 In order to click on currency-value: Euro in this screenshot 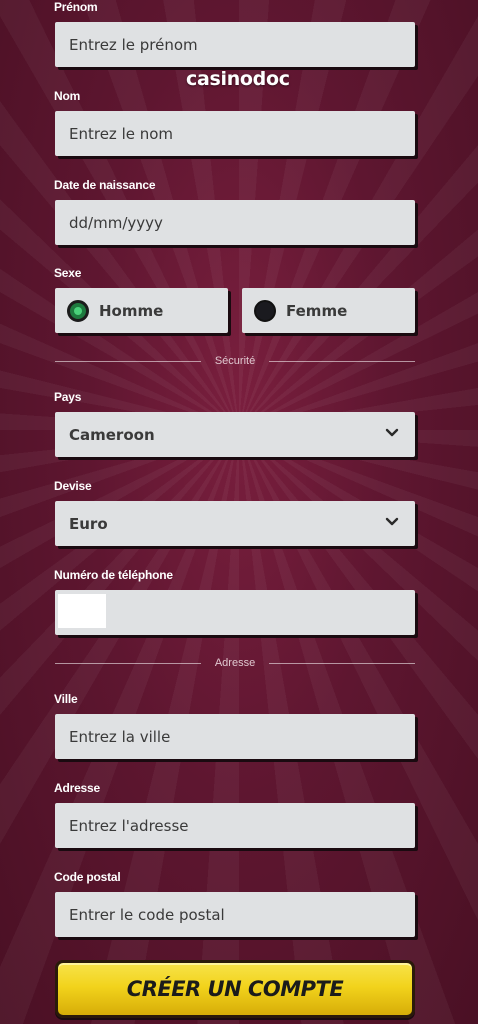, I will do `click(88, 523)`.